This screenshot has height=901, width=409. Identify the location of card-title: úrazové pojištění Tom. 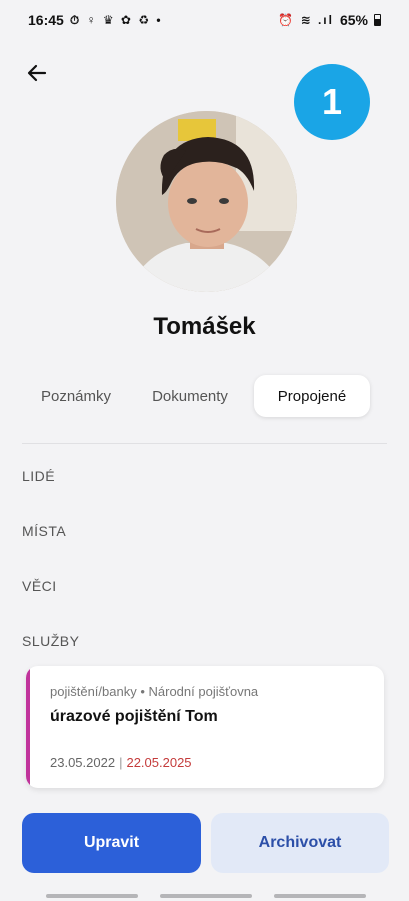
(134, 716).